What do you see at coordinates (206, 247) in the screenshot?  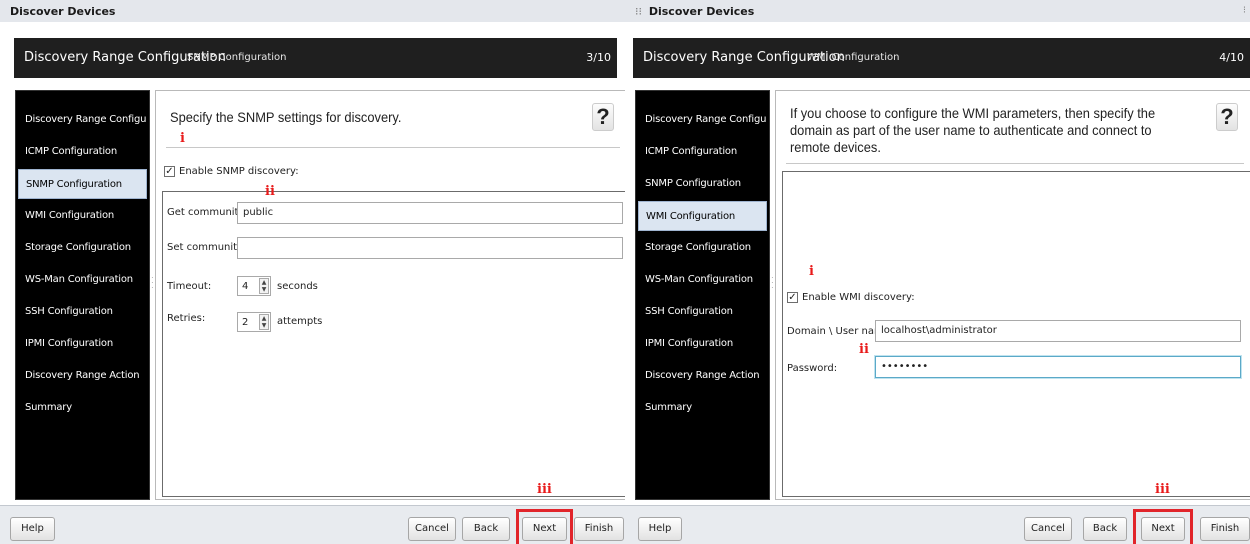 I see `set-community-label: Set community:` at bounding box center [206, 247].